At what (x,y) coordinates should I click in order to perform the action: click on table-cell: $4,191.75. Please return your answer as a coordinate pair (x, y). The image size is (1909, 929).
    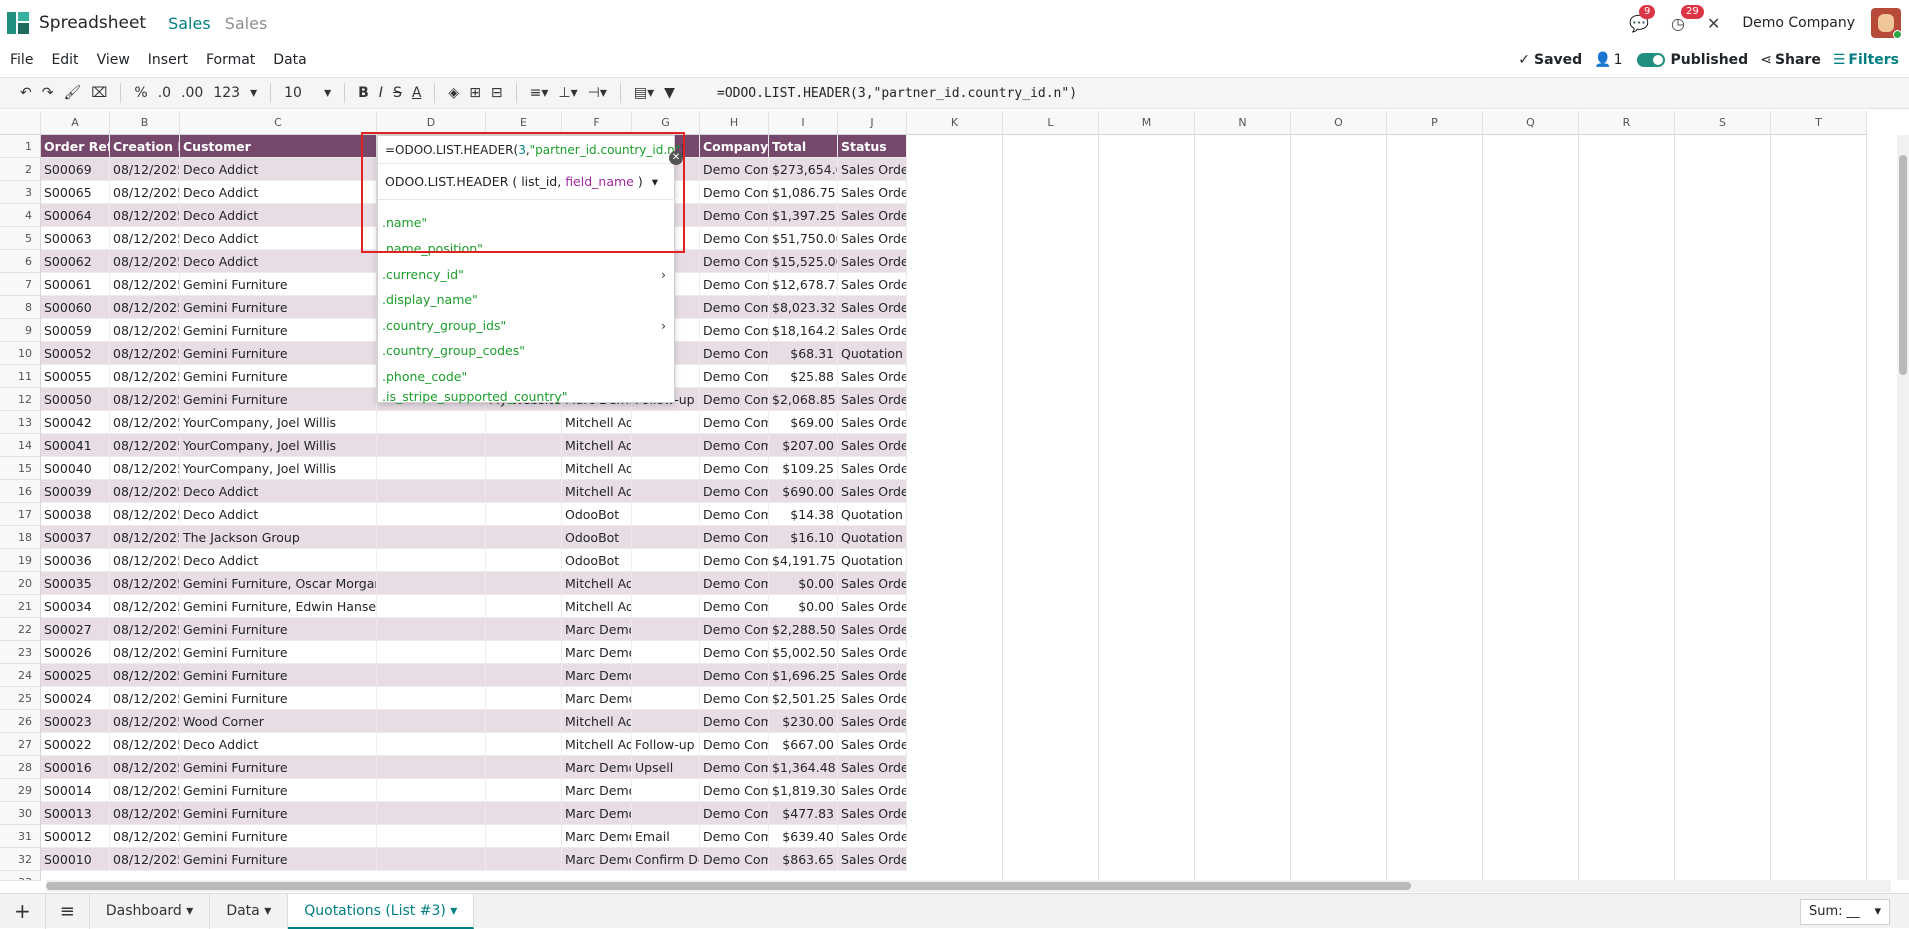
    Looking at the image, I should click on (803, 560).